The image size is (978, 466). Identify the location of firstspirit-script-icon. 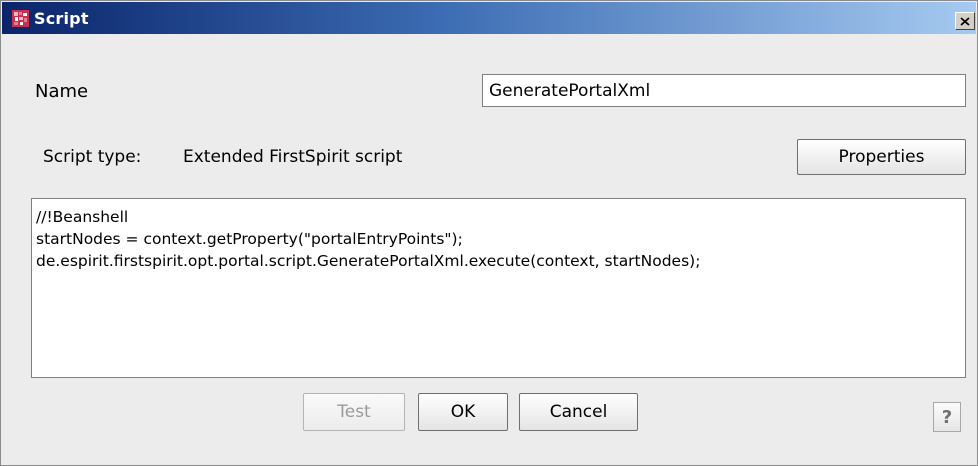
(20, 18).